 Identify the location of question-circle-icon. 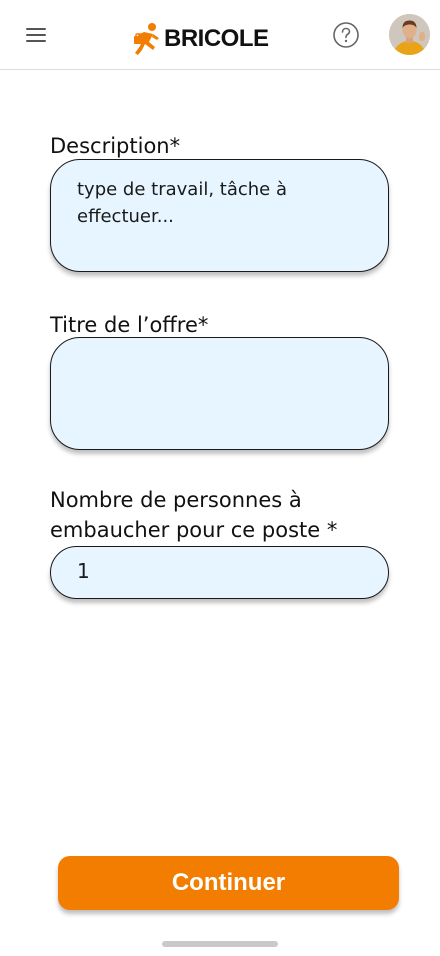
(346, 35).